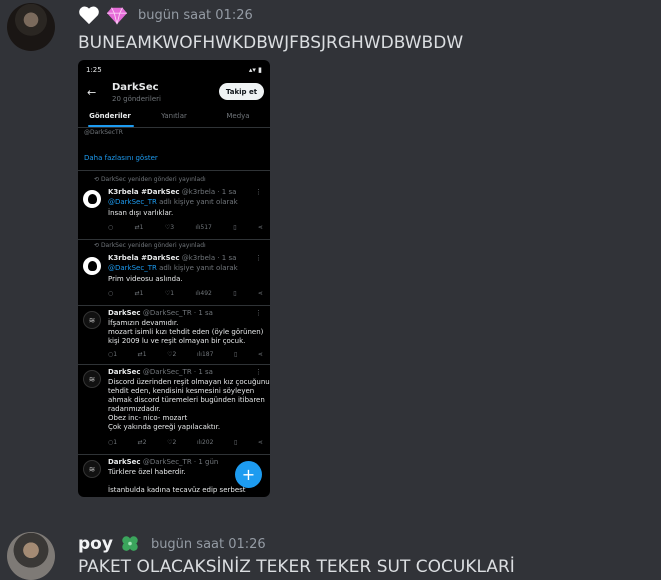  I want to click on status-time: 1:25, so click(94, 70).